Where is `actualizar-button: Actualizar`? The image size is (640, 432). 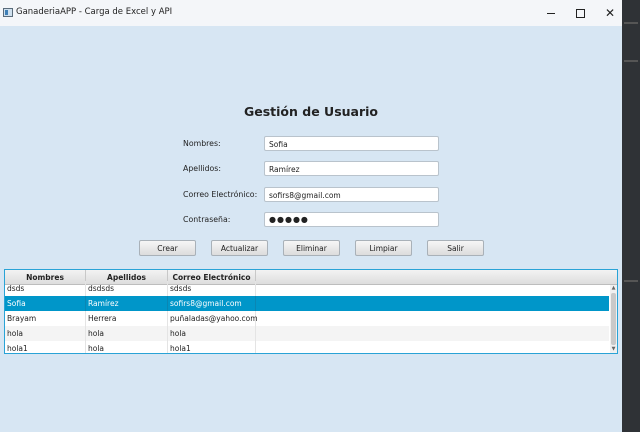
actualizar-button: Actualizar is located at coordinates (239, 248).